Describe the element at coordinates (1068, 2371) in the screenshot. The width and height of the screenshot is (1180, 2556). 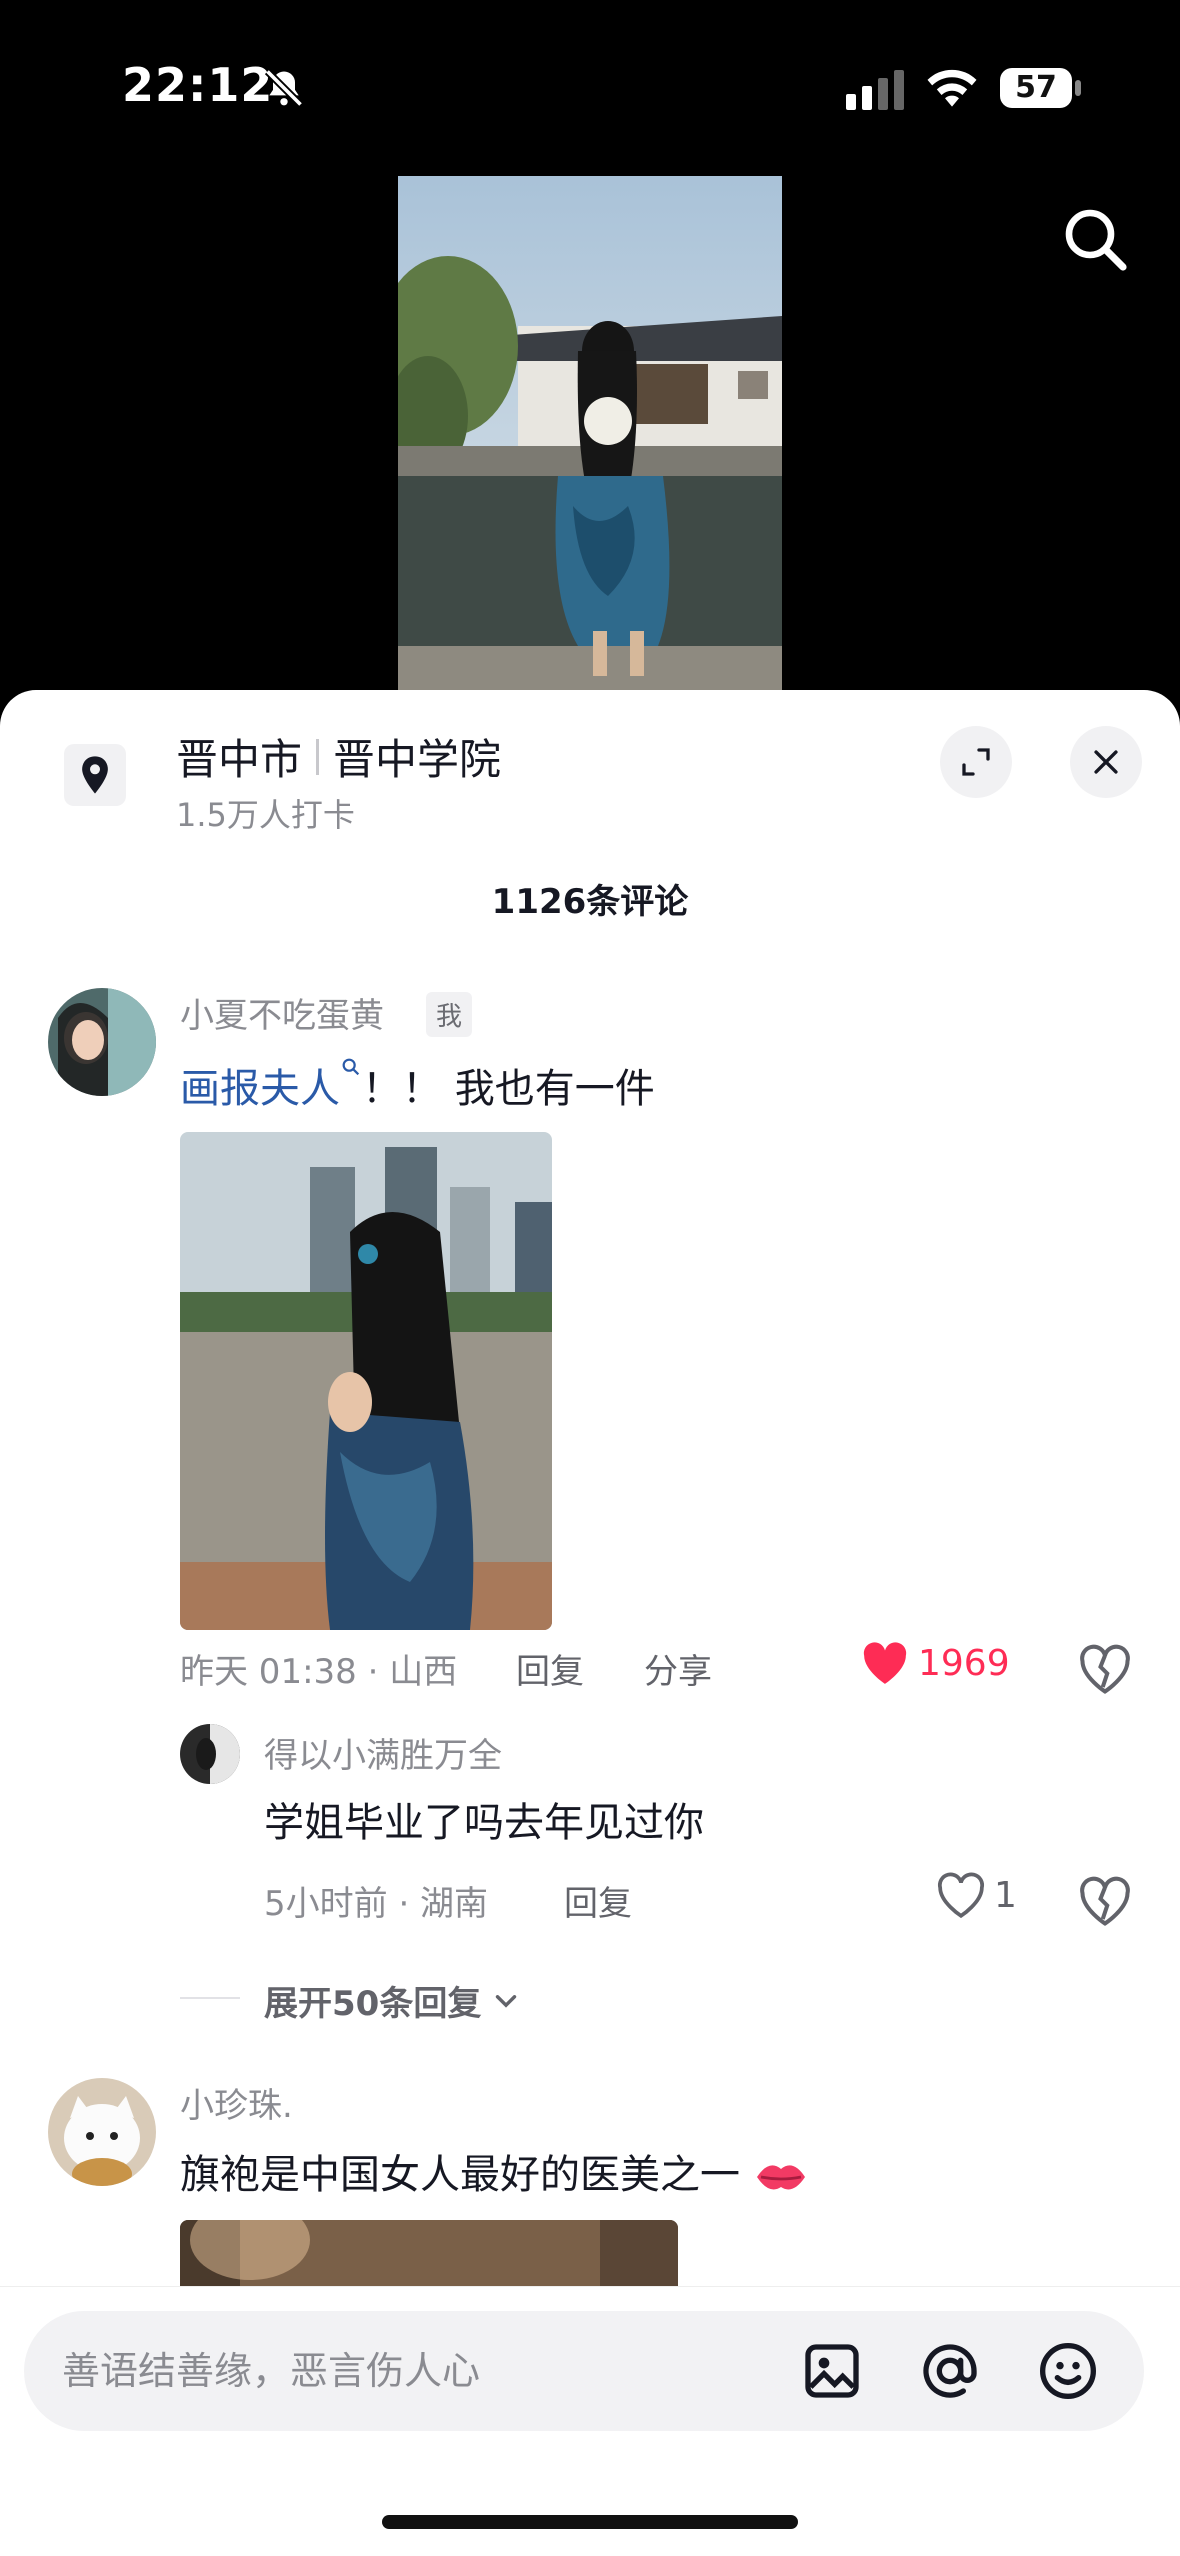
I see `emoji-icon` at that location.